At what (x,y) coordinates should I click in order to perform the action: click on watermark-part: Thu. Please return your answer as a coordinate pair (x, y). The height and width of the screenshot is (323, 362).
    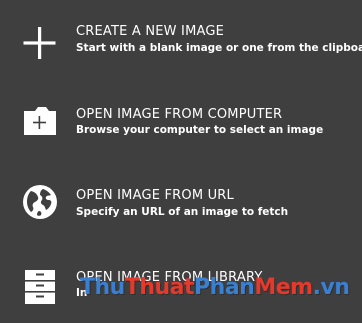
    Looking at the image, I should click on (102, 287).